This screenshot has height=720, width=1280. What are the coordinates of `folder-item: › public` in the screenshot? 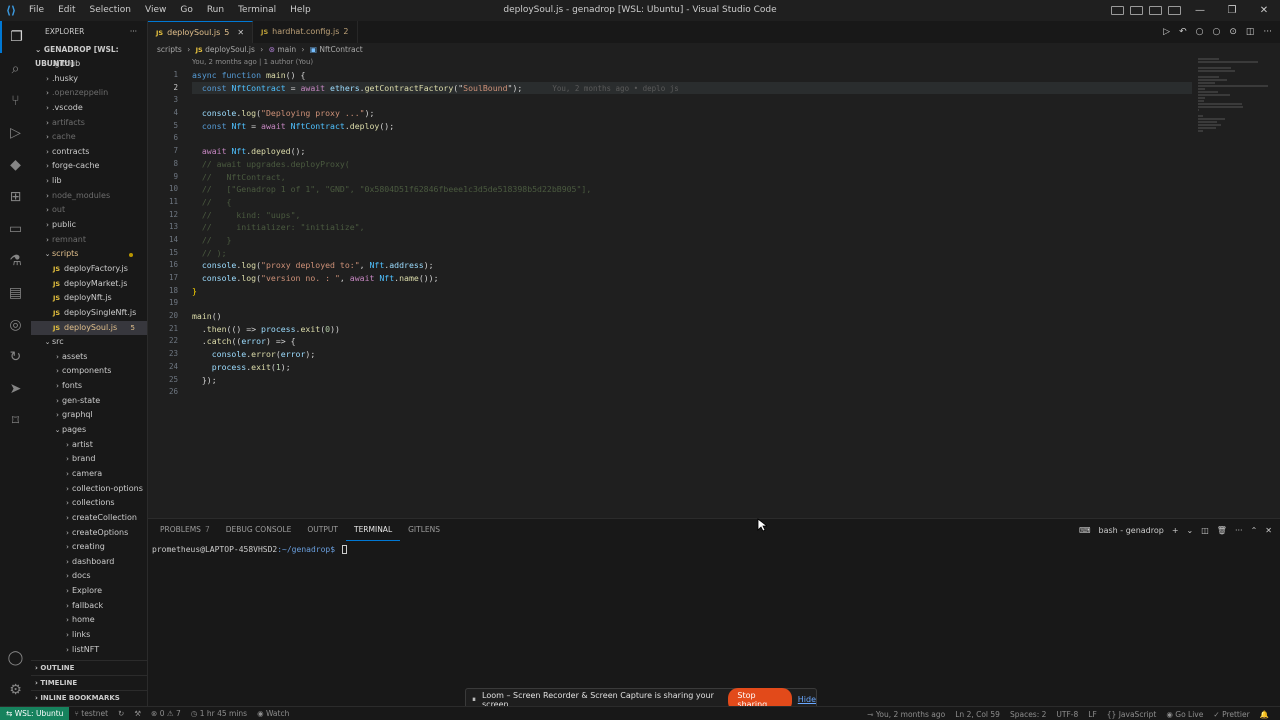 It's located at (89, 225).